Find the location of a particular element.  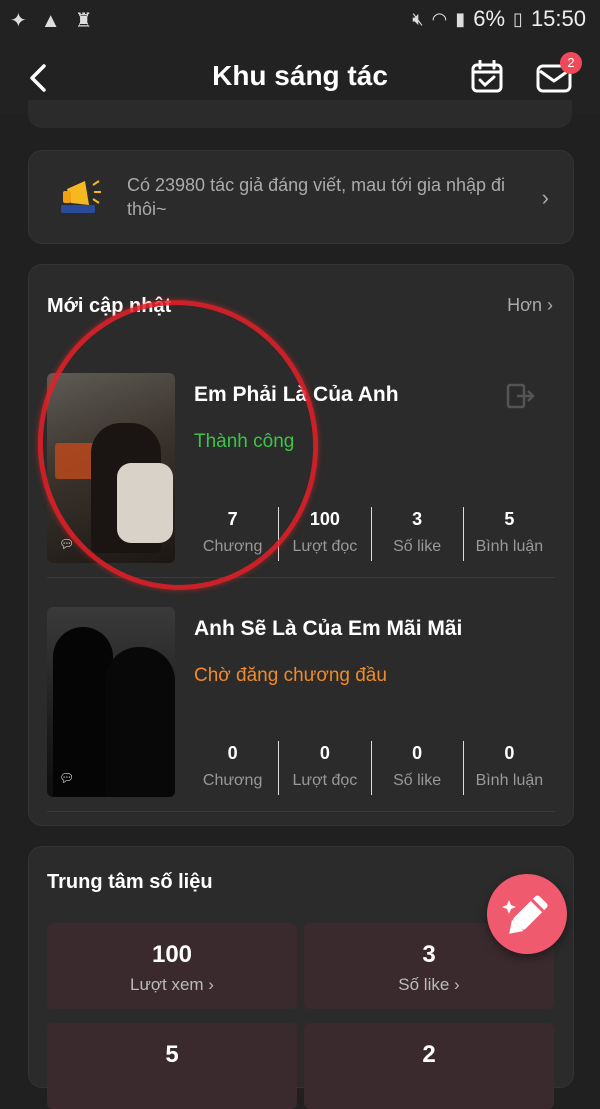

stat-value: 5 is located at coordinates (172, 1054).